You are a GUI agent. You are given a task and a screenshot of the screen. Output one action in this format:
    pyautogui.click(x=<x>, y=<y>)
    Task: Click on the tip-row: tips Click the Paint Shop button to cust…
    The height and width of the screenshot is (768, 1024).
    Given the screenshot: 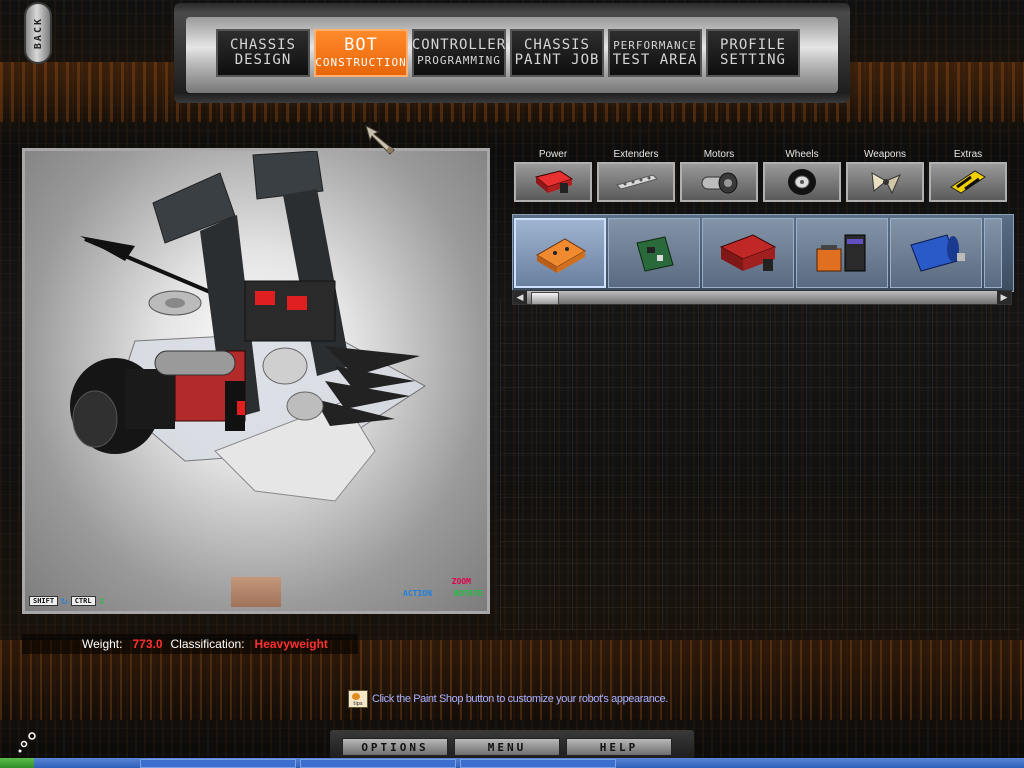 What is the action you would take?
    pyautogui.click(x=508, y=699)
    